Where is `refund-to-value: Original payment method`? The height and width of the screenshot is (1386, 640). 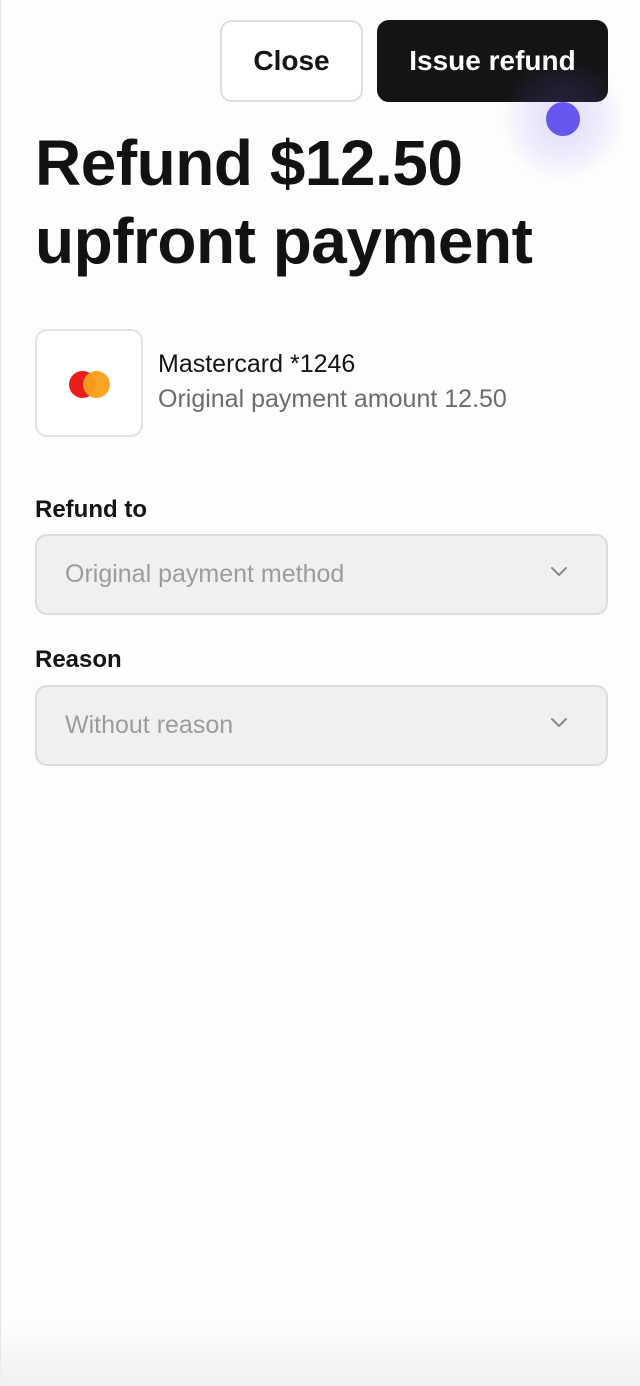 refund-to-value: Original payment method is located at coordinates (205, 574).